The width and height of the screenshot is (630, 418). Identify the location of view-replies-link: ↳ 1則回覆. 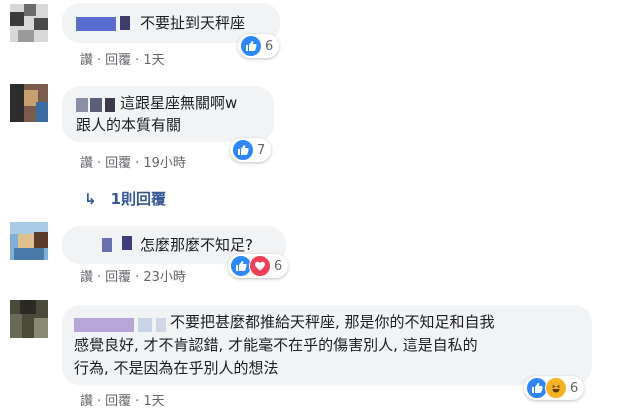
(125, 198).